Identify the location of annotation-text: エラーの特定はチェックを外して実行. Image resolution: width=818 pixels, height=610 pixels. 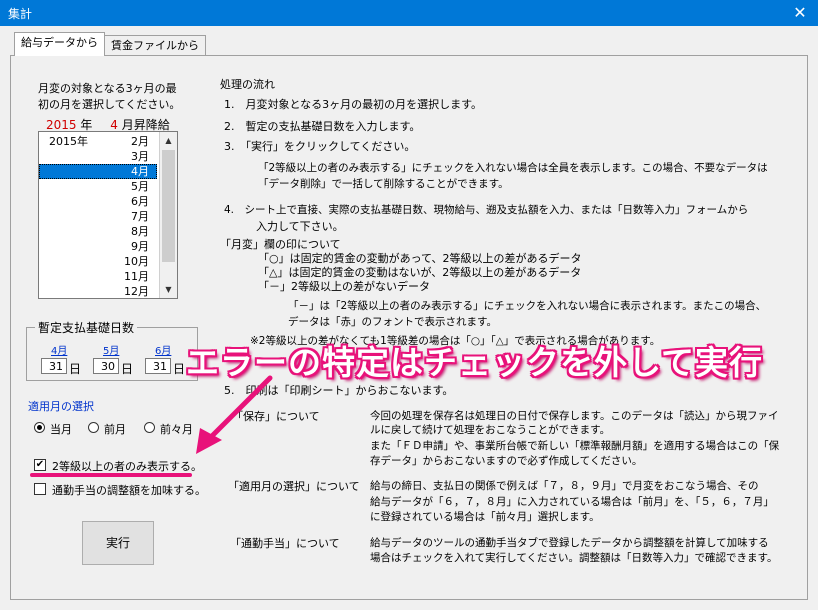
(475, 362).